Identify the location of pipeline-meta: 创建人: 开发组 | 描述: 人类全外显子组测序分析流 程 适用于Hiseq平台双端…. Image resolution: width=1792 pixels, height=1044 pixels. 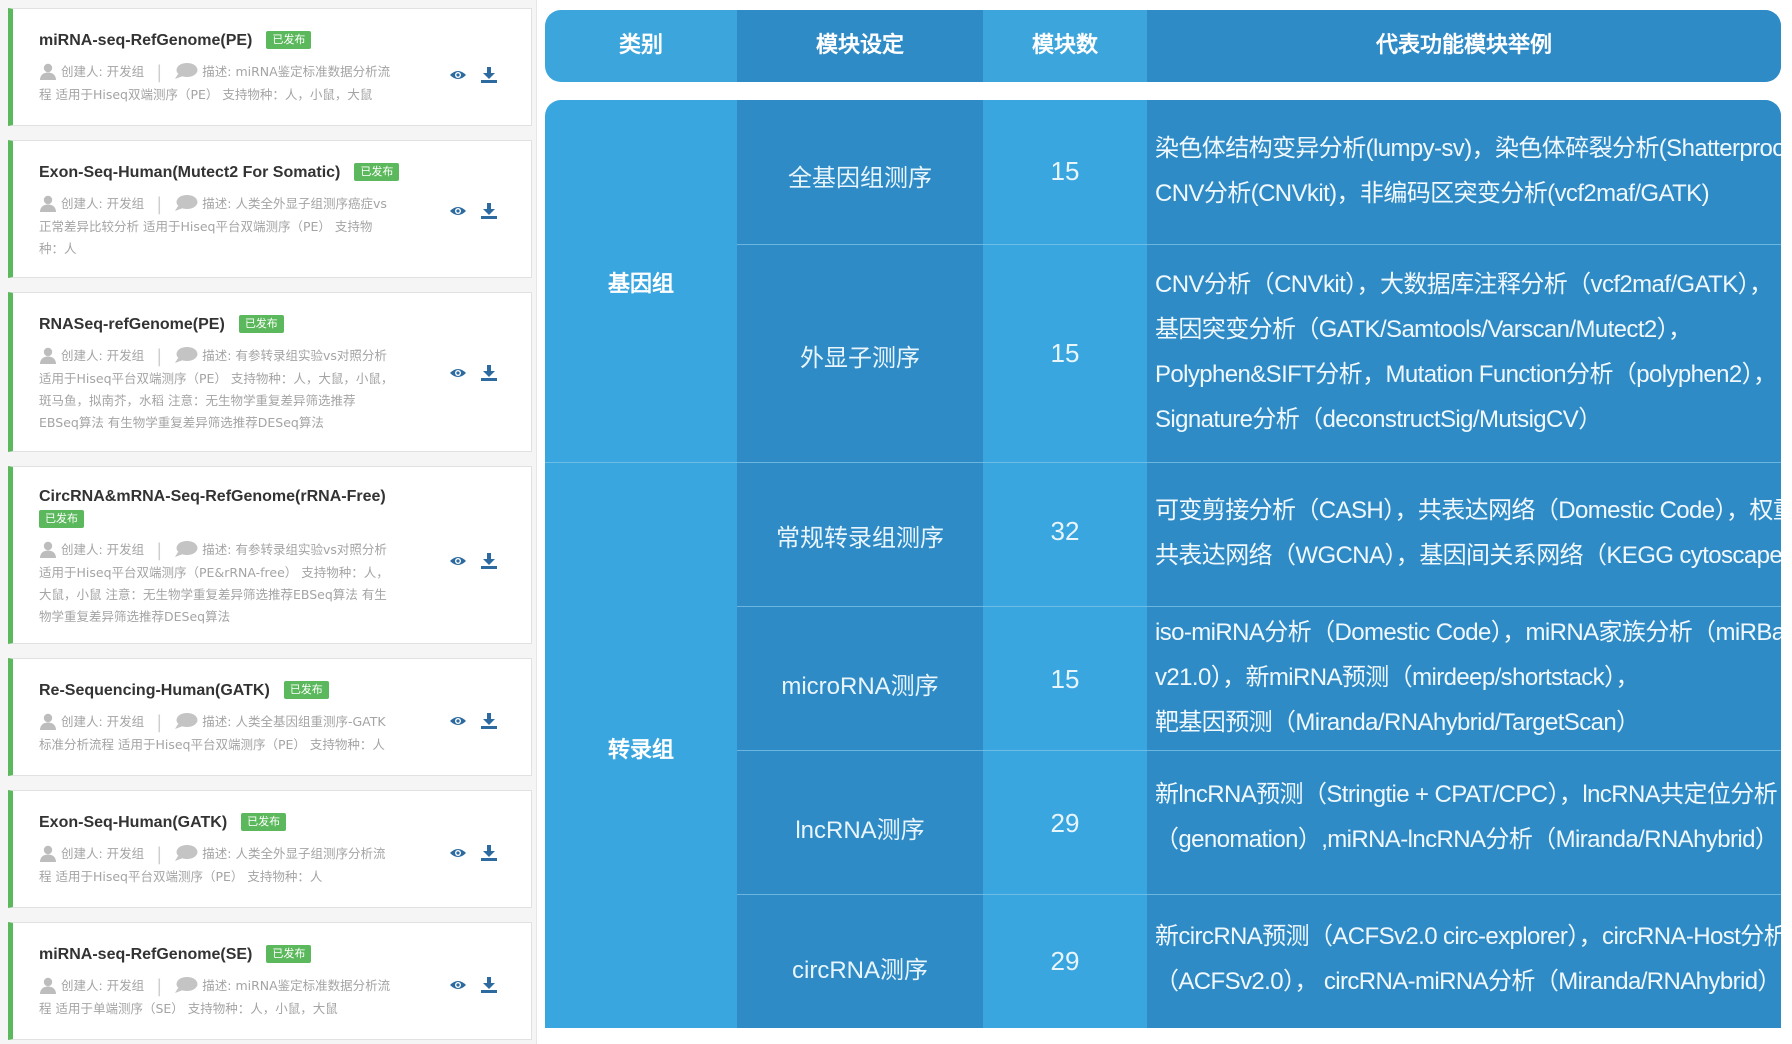
(212, 864).